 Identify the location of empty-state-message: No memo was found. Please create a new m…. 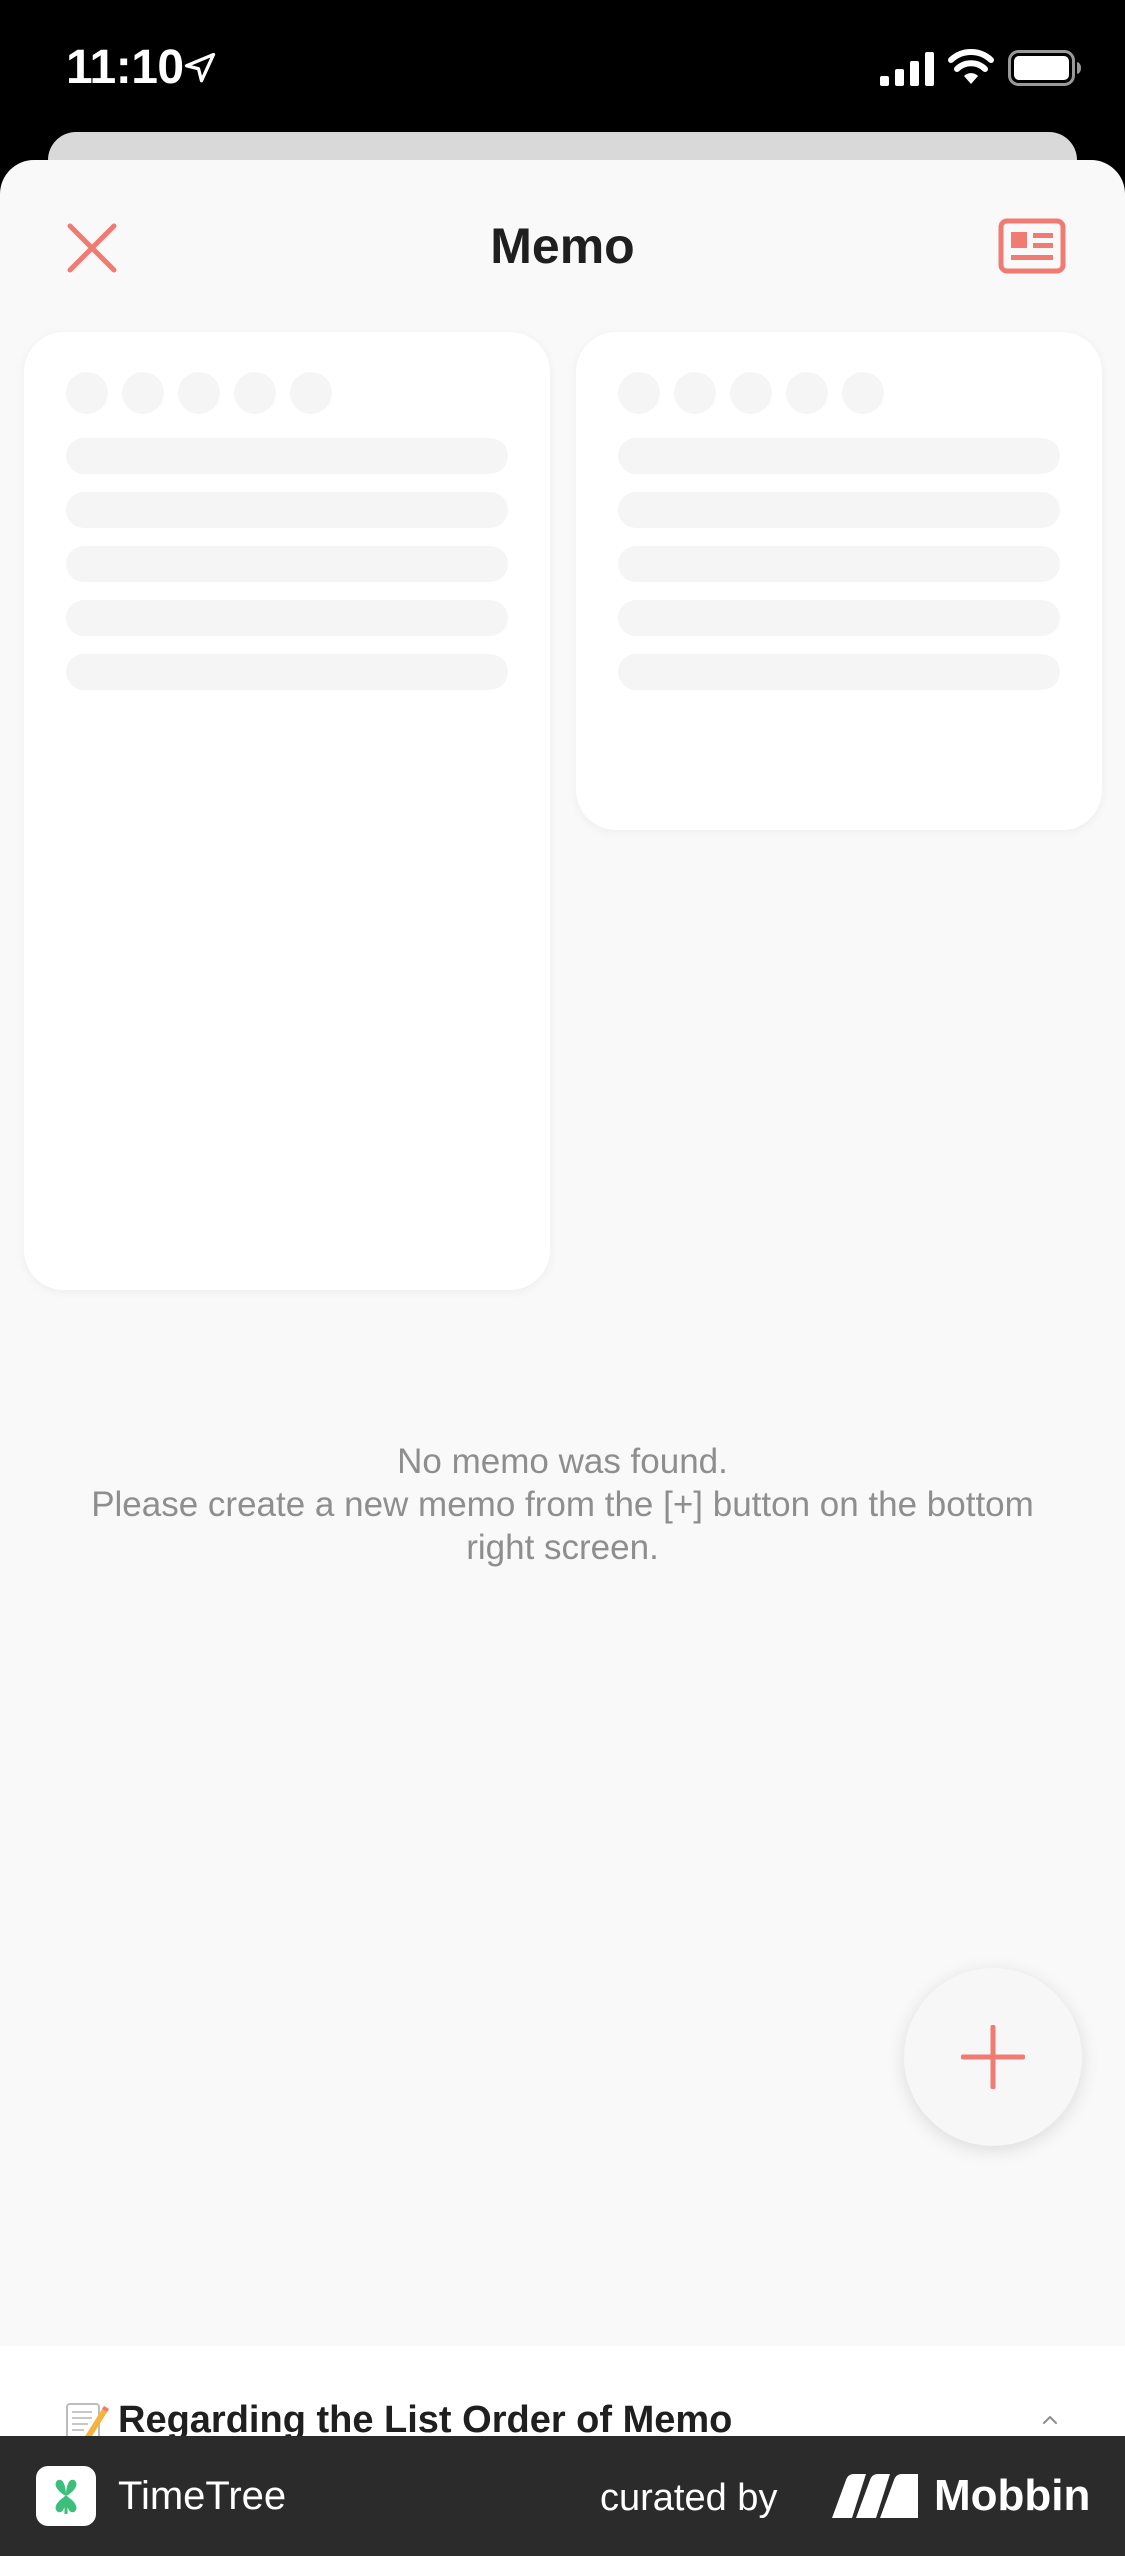
(562, 1504).